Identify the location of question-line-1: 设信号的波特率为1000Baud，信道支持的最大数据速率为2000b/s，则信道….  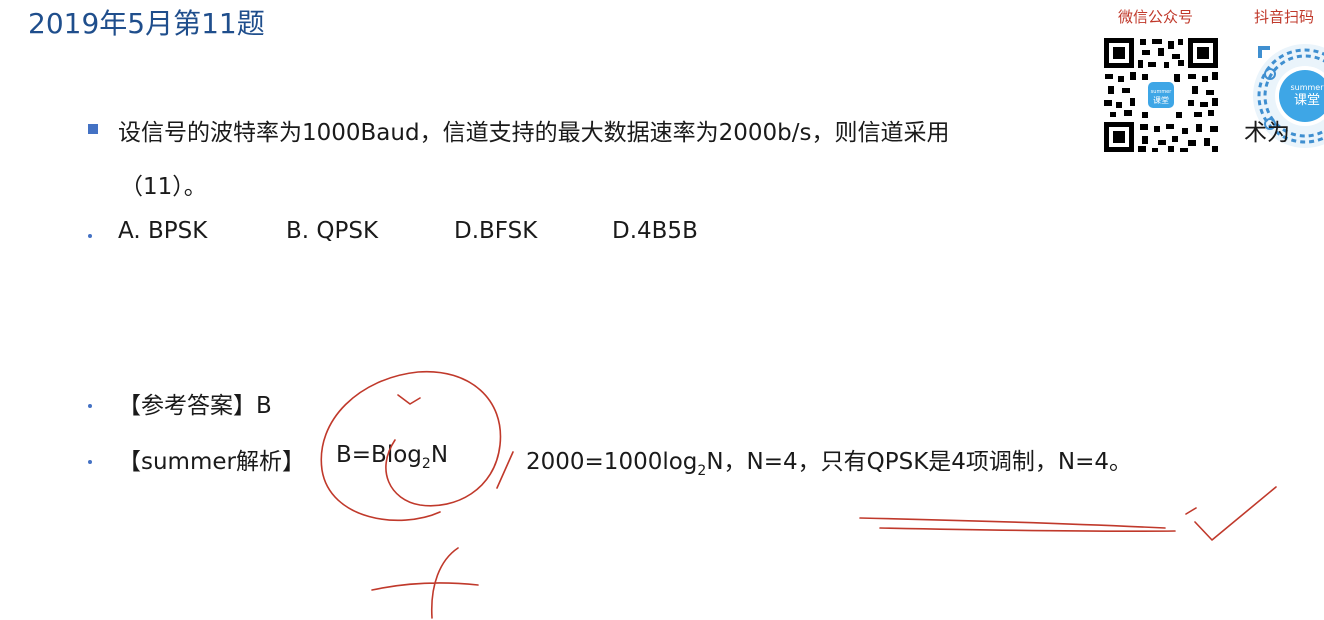
(534, 133).